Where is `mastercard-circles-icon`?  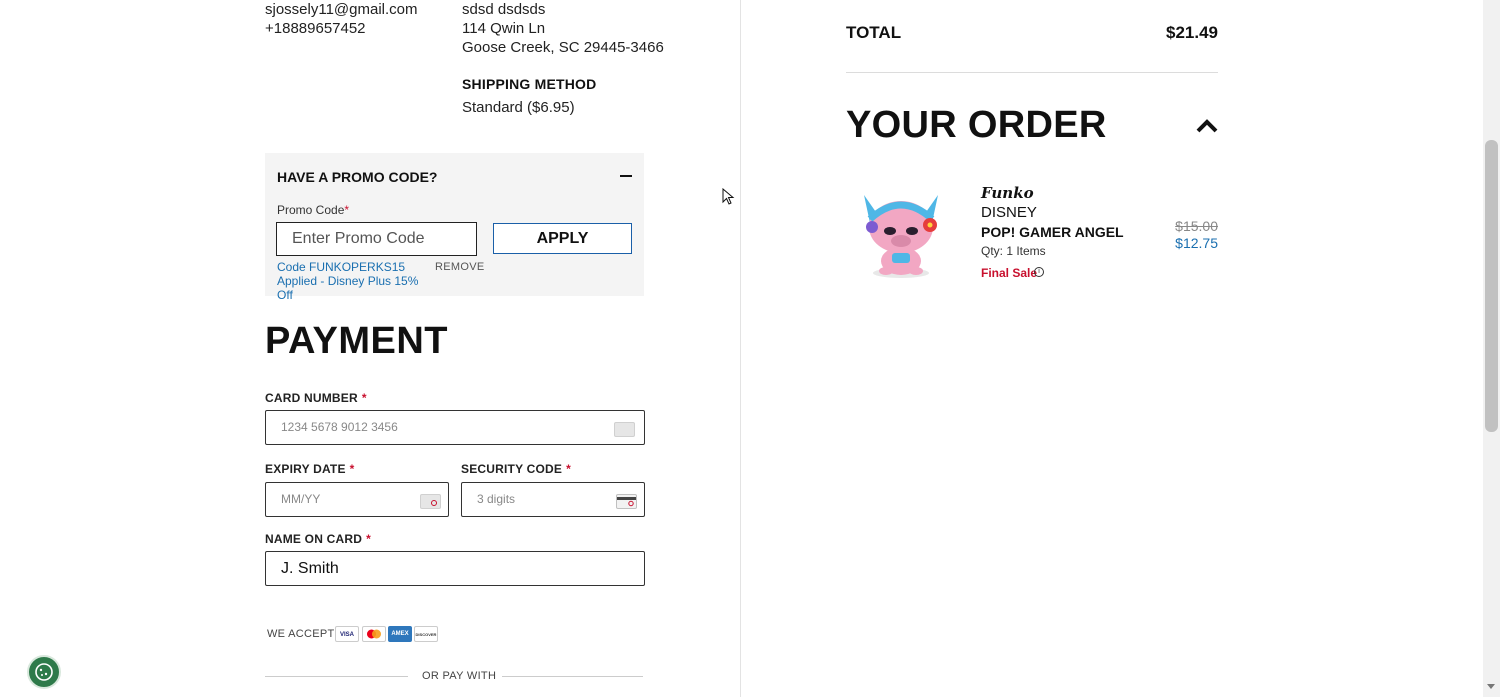 mastercard-circles-icon is located at coordinates (374, 634).